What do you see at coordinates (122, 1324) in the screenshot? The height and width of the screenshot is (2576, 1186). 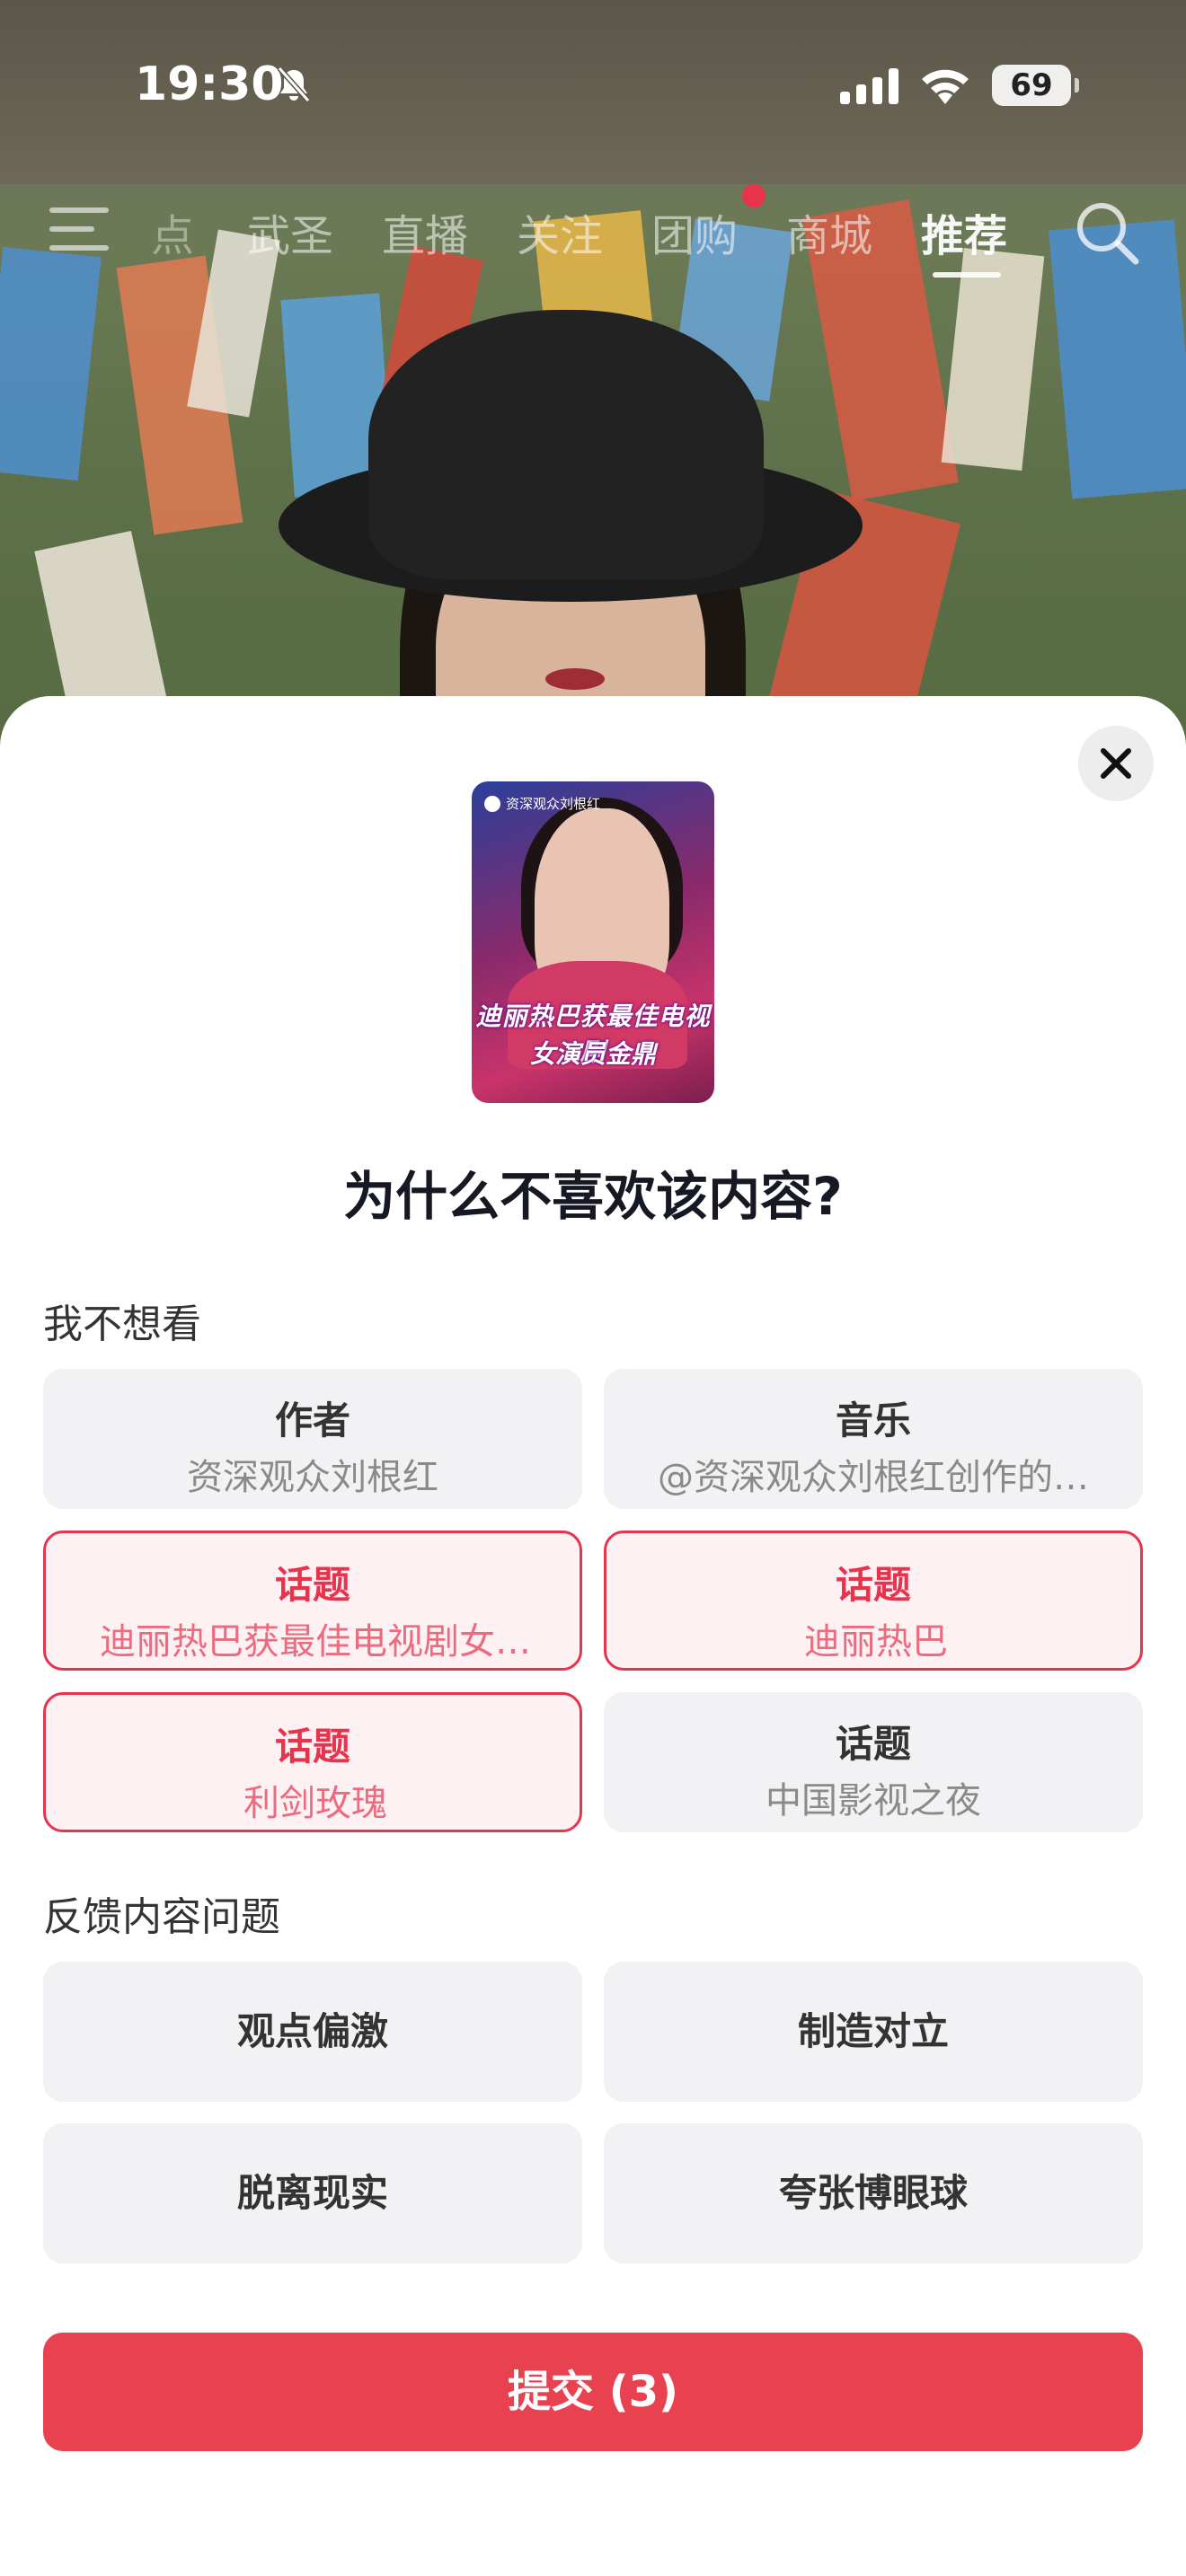 I see `section-label-not-interested: 我不想看` at bounding box center [122, 1324].